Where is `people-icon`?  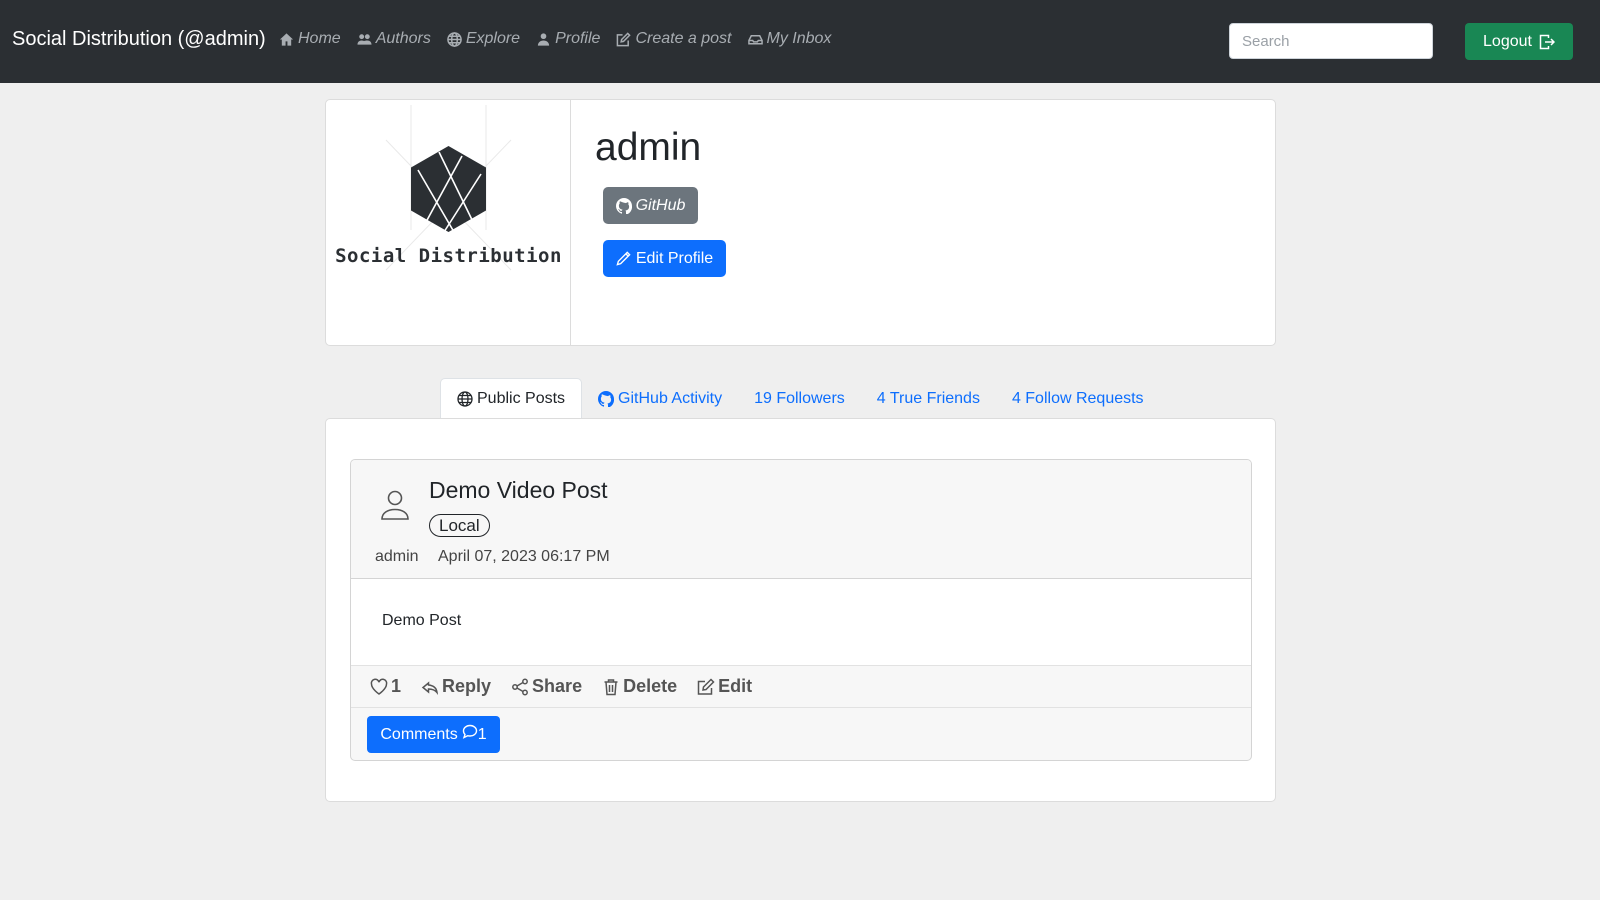 people-icon is located at coordinates (364, 39).